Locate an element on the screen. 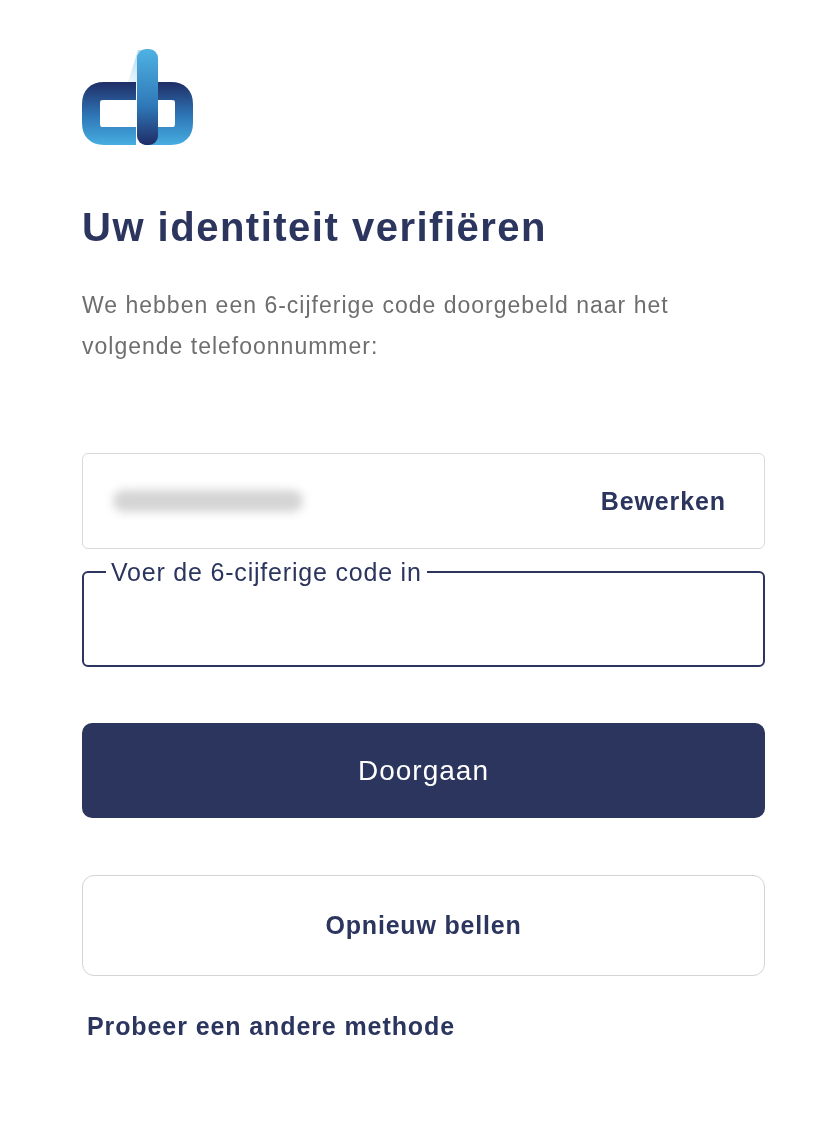 This screenshot has height=1134, width=835. call-again-button: Opnieuw bellen is located at coordinates (423, 925).